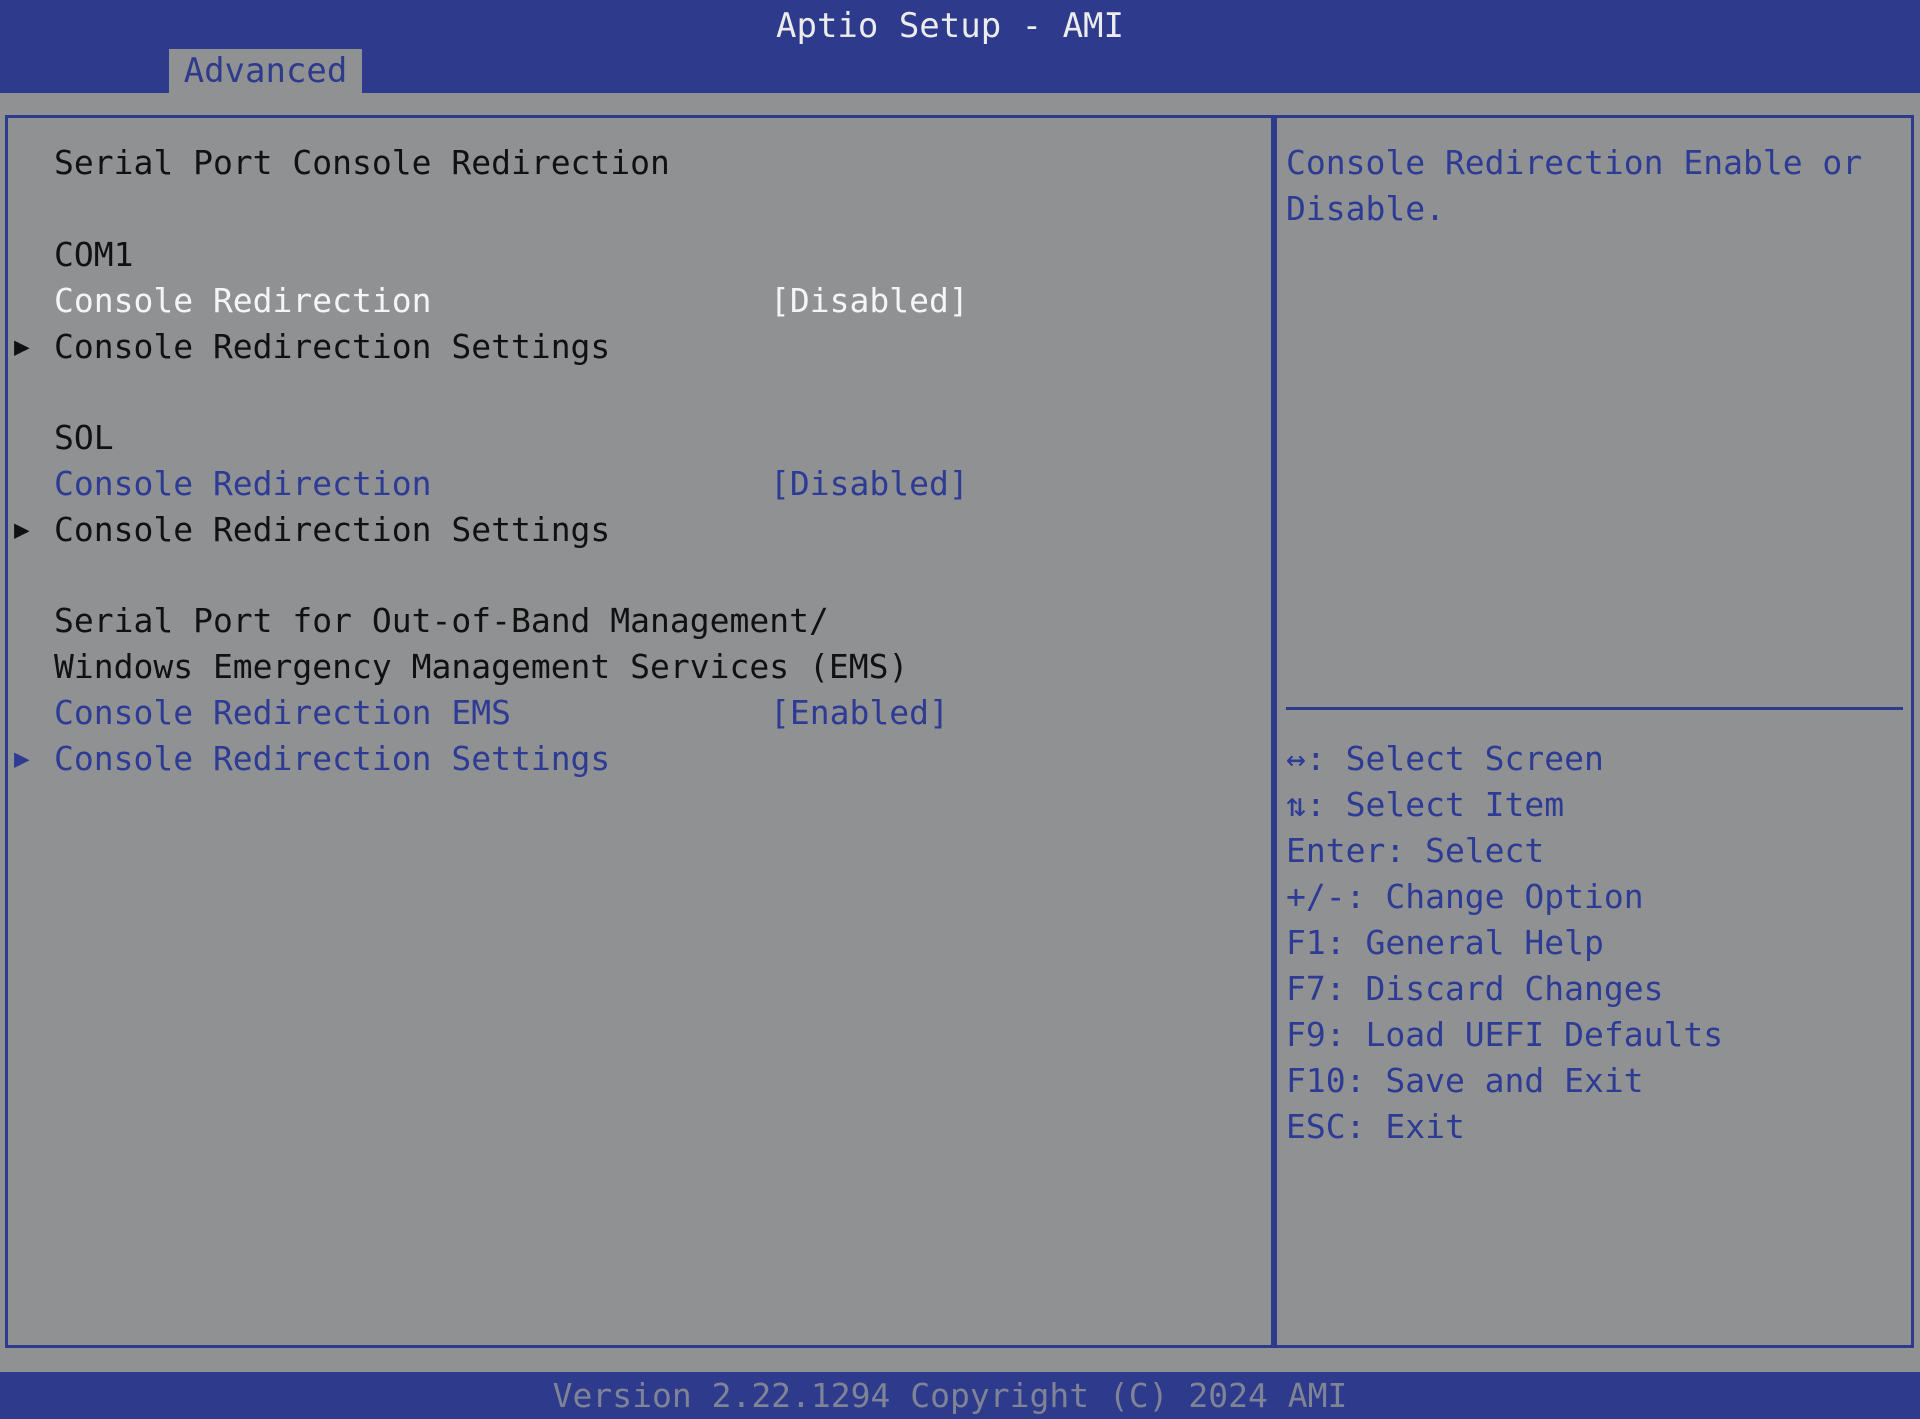 Image resolution: width=1920 pixels, height=1419 pixels. What do you see at coordinates (1415, 850) in the screenshot?
I see `key-hint-enter: Enter: Select` at bounding box center [1415, 850].